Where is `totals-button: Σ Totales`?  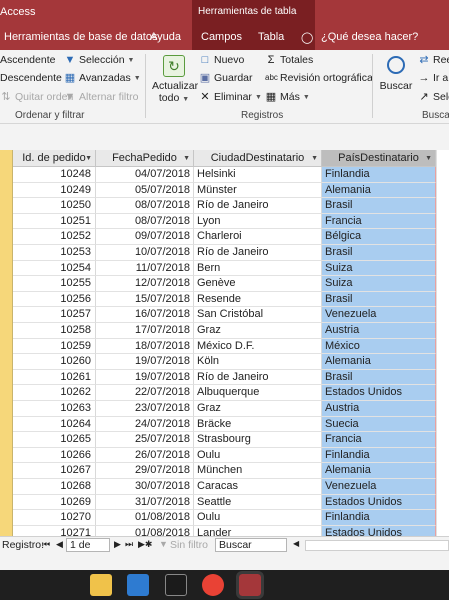 totals-button: Σ Totales is located at coordinates (289, 60).